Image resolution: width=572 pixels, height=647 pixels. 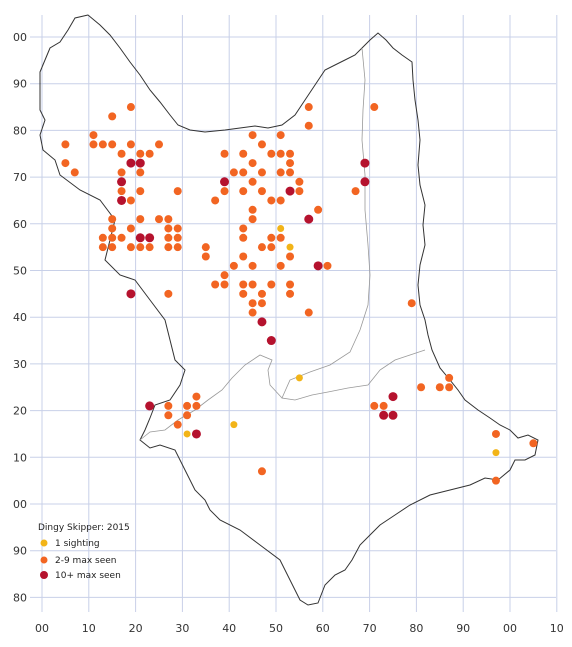 I want to click on y-tick-label: 10, so click(x=20, y=457).